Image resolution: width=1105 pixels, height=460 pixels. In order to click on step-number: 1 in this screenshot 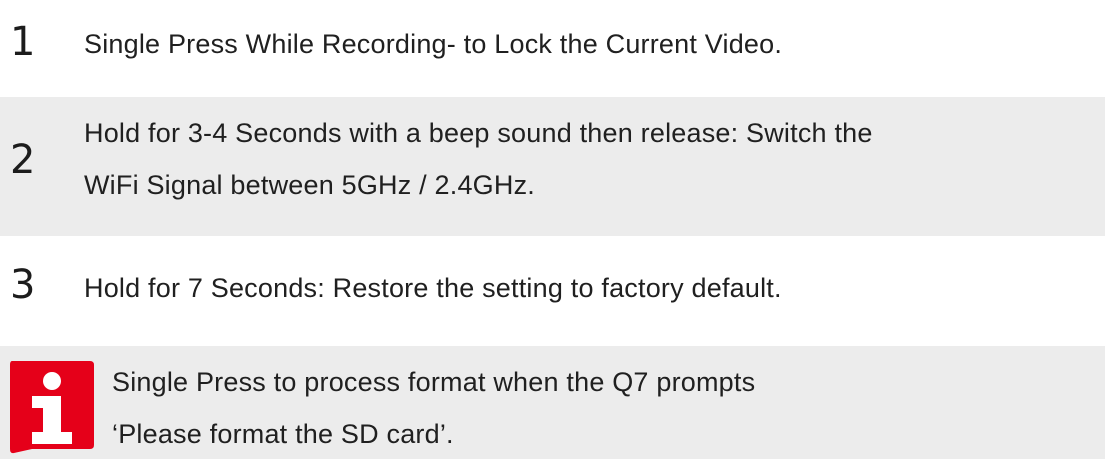, I will do `click(23, 42)`.